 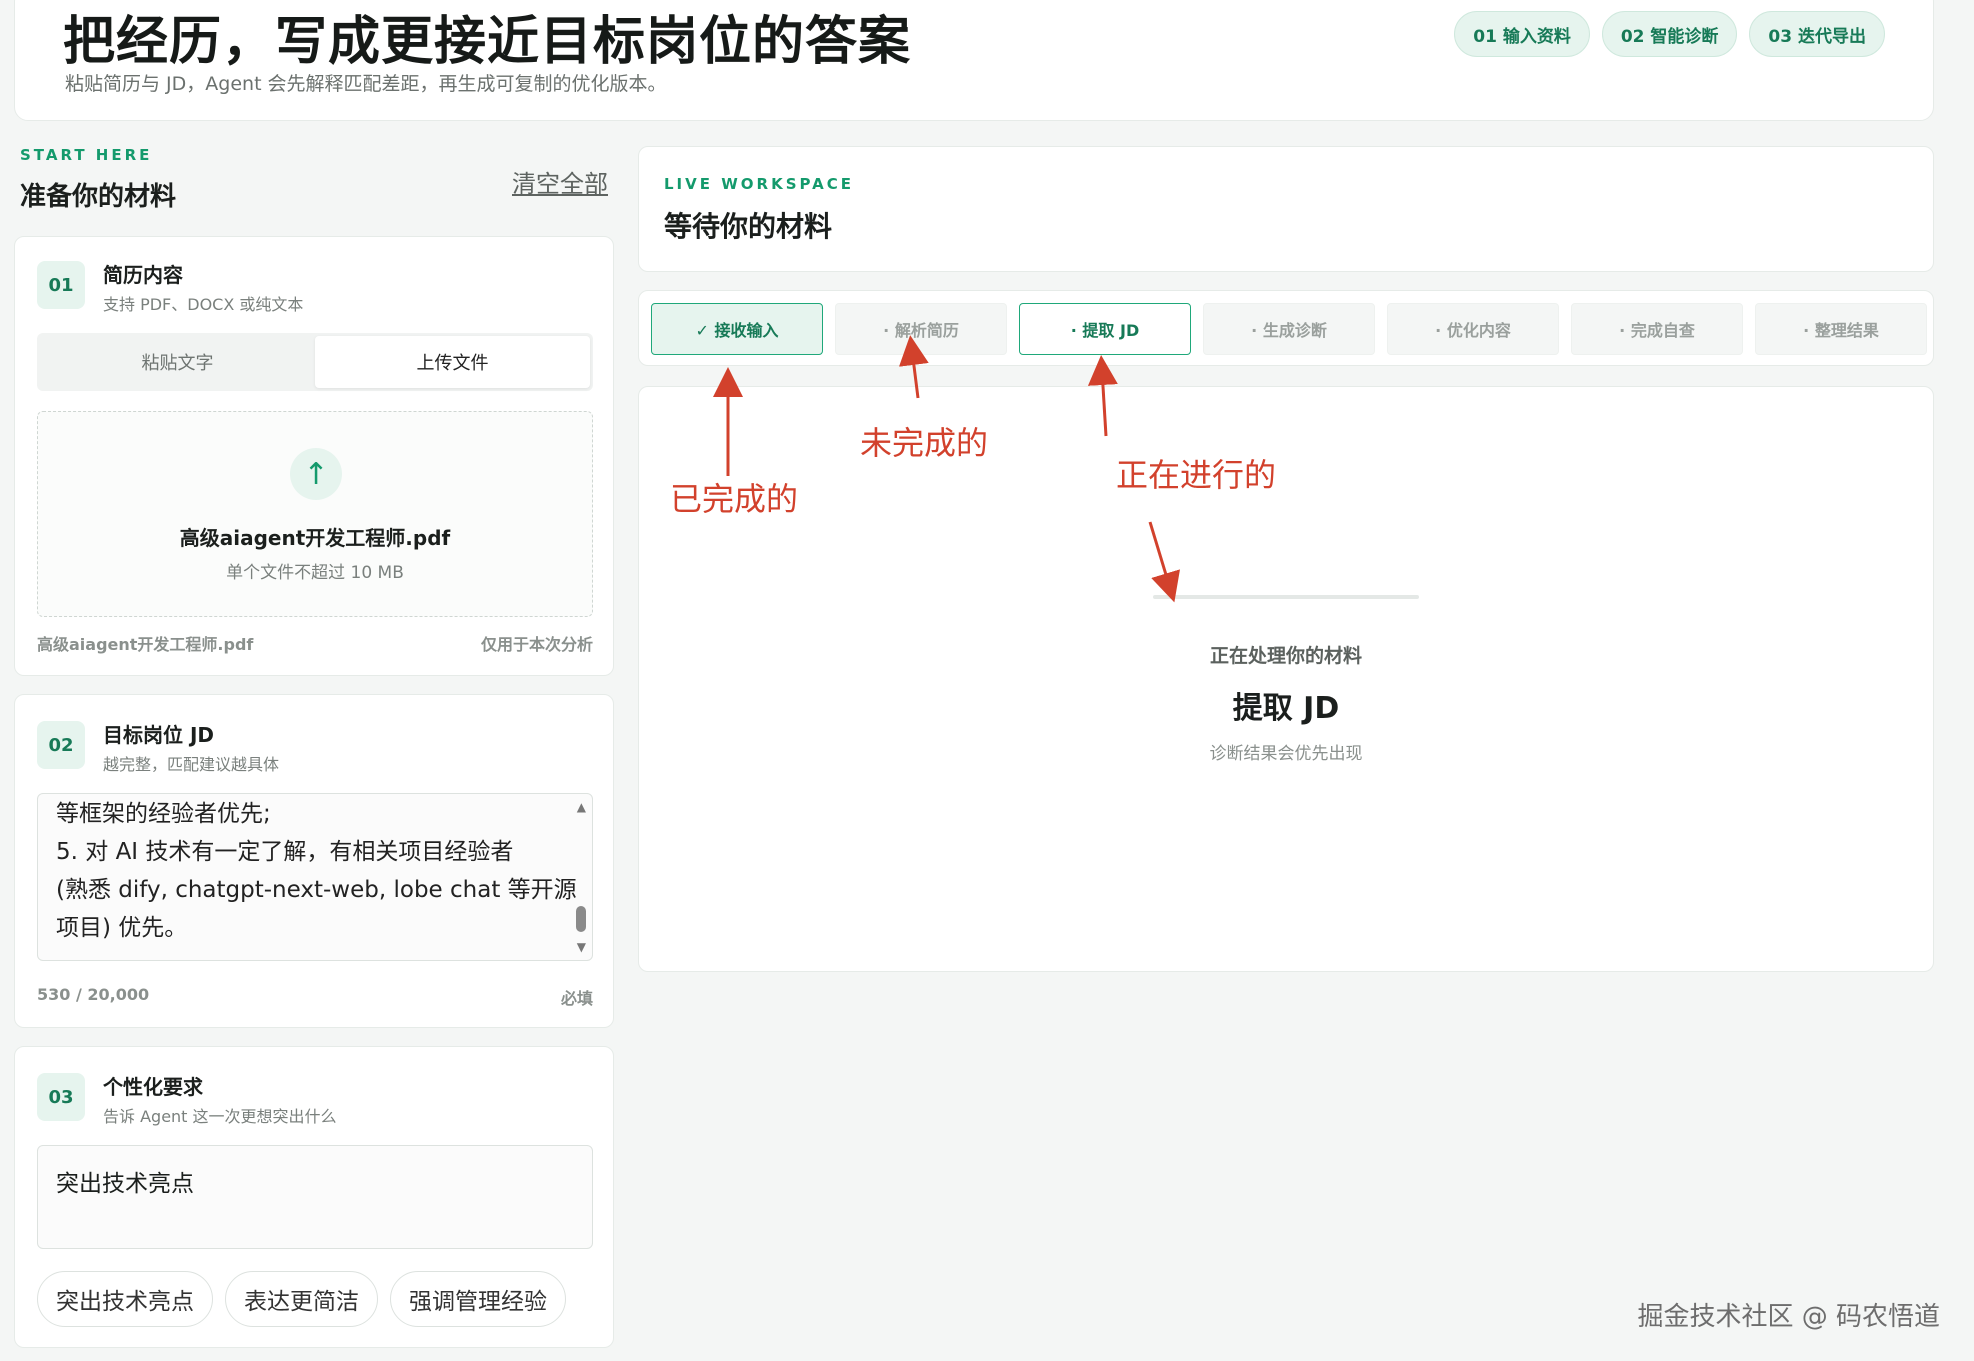 I want to click on custom-subtitle: 告诉 Agent 这一次更想突出什么, so click(x=220, y=1116).